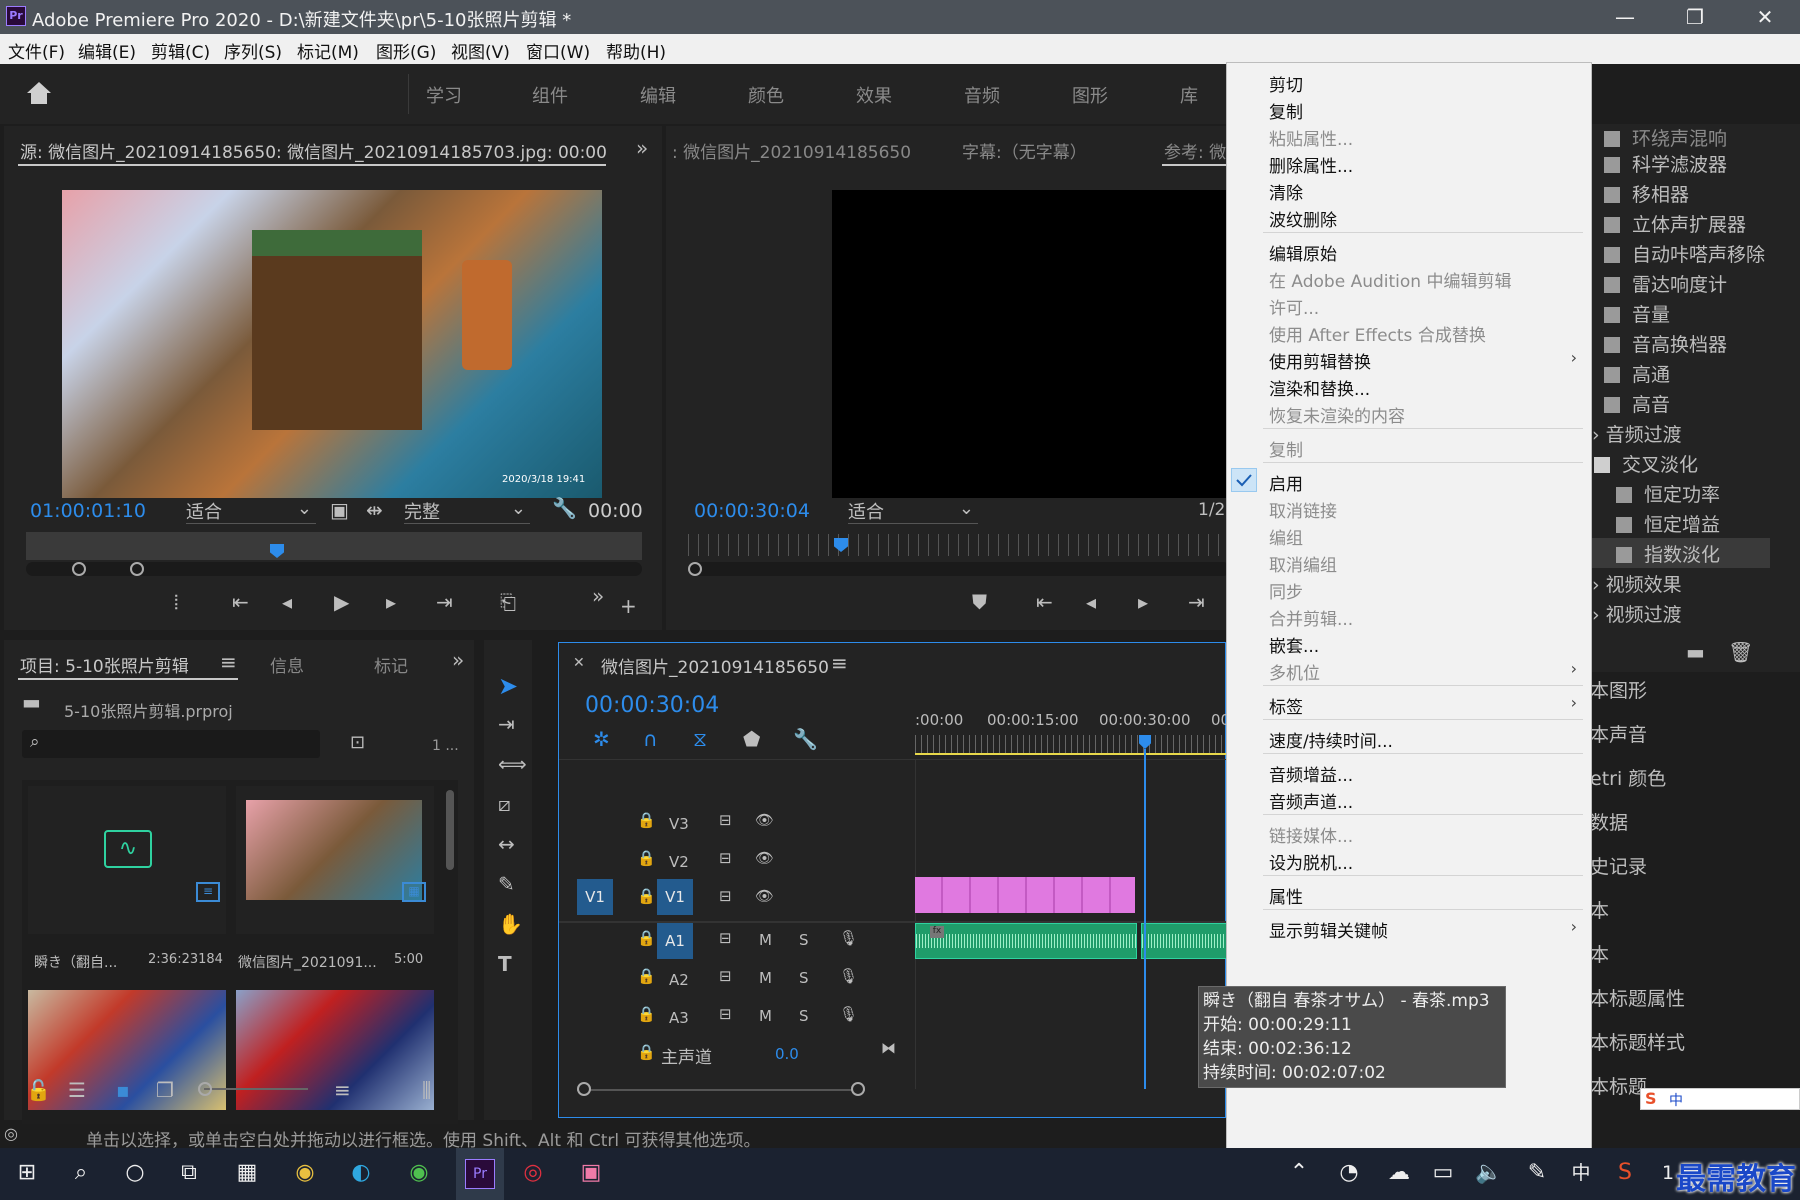 The height and width of the screenshot is (1200, 1800). Describe the element at coordinates (959, 569) in the screenshot. I see `program-zoom-bar` at that location.